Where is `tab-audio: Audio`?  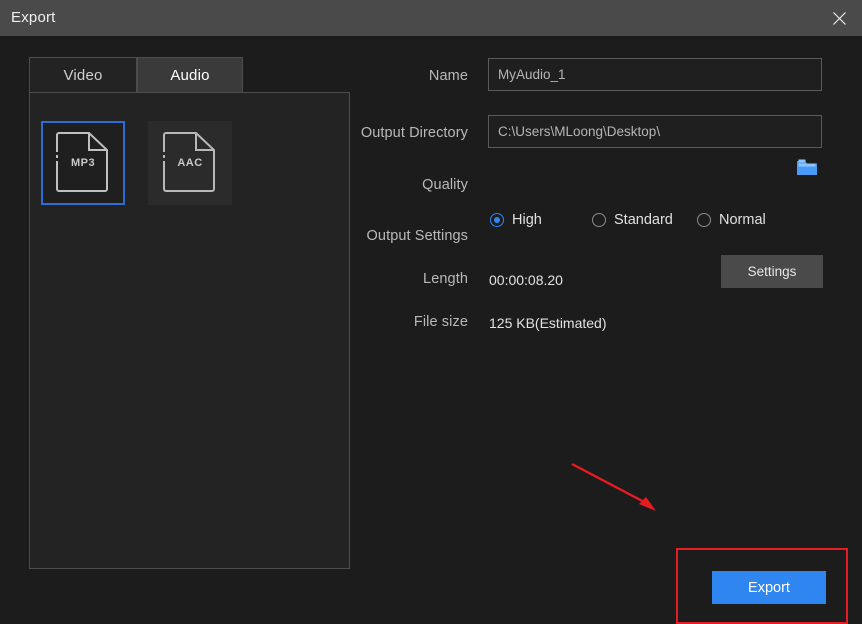 tab-audio: Audio is located at coordinates (190, 75).